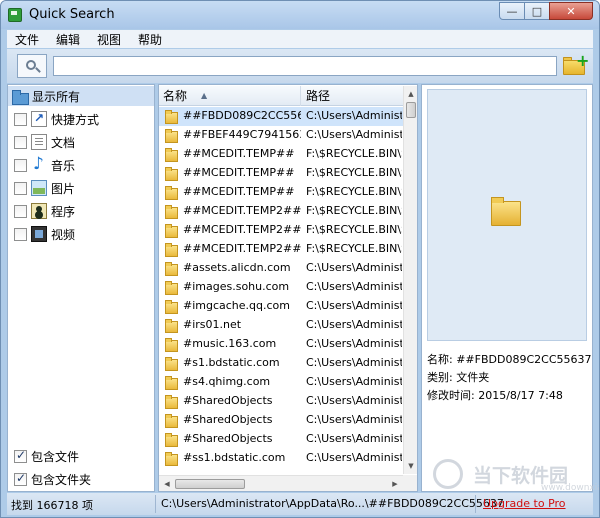 This screenshot has height=518, width=600. What do you see at coordinates (175, 96) in the screenshot?
I see `column-header-name-label: 名称` at bounding box center [175, 96].